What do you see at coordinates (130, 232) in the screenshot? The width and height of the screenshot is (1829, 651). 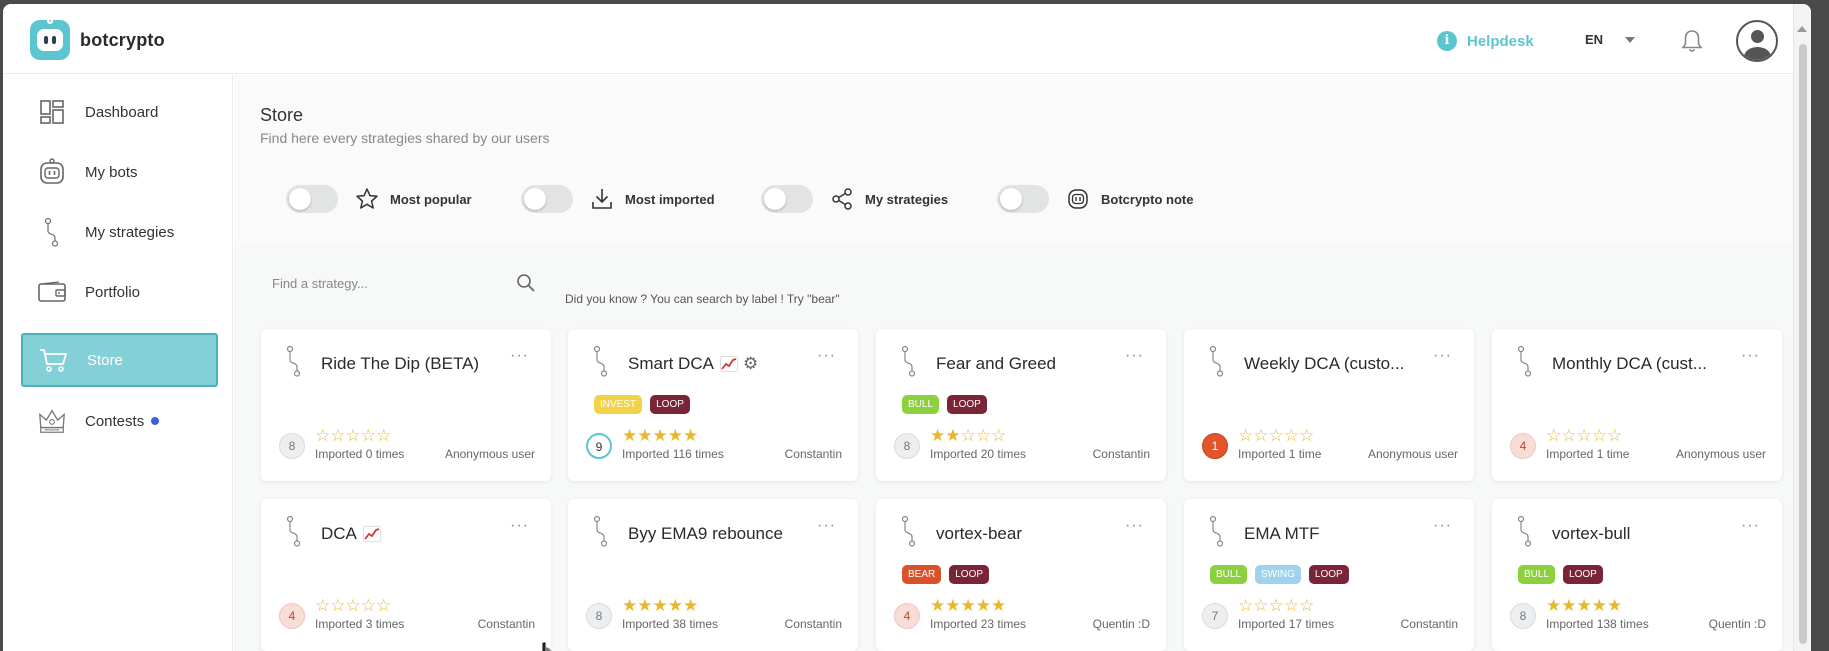 I see `sidebar-item-label: My strategies` at bounding box center [130, 232].